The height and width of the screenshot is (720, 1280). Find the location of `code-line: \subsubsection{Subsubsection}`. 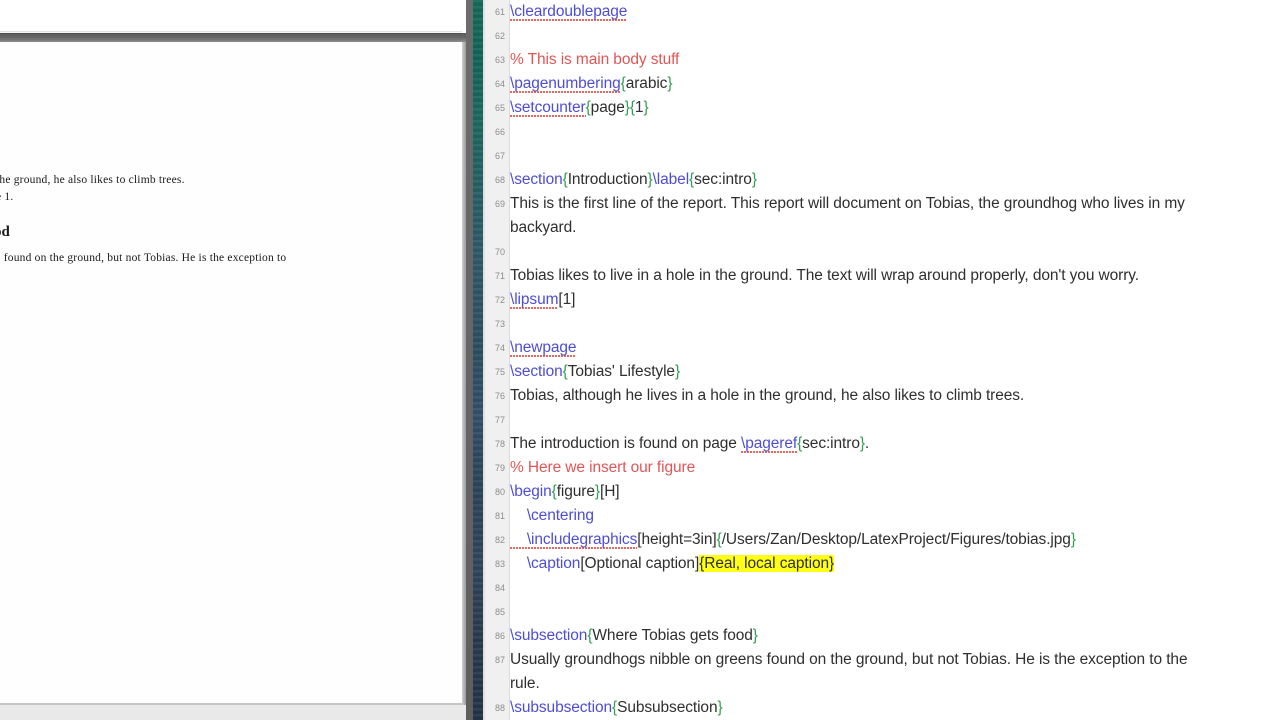

code-line: \subsubsection{Subsubsection} is located at coordinates (616, 707).